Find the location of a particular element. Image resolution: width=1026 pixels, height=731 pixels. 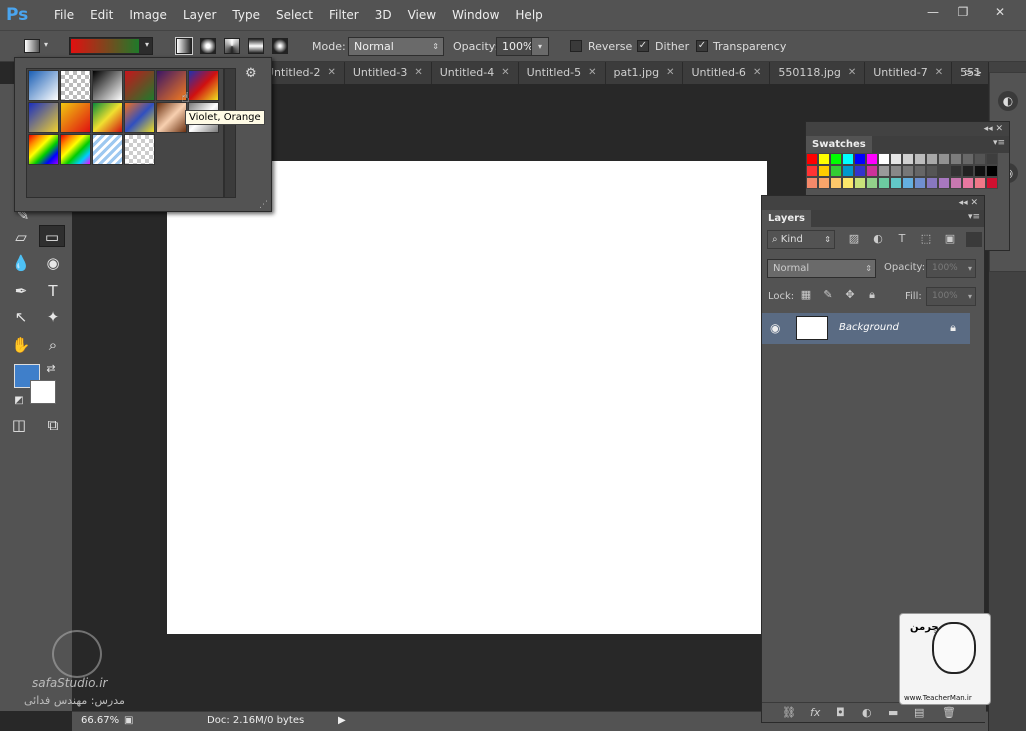

layer-filter-select: ⌕ Kind ⇕ is located at coordinates (801, 239).